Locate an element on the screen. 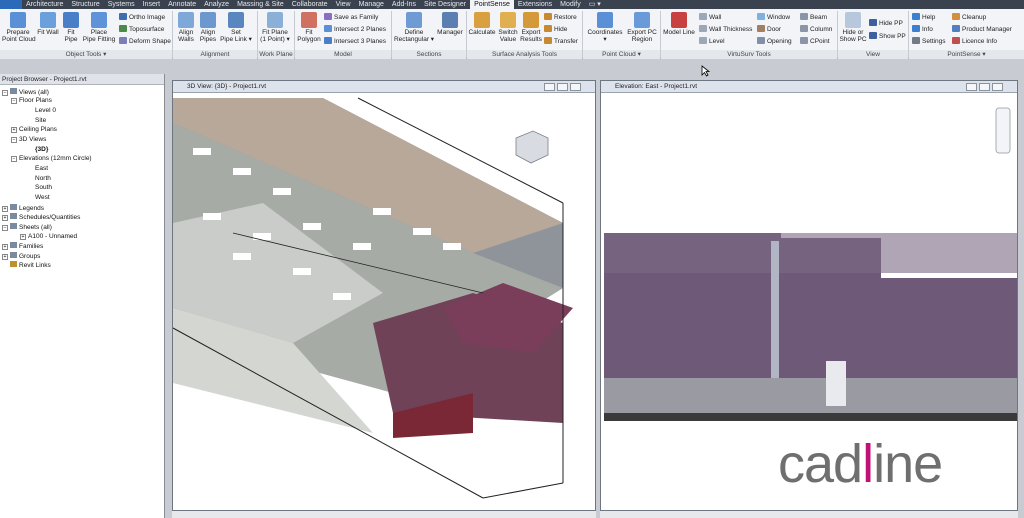  tab-add-ins: Add-Ins is located at coordinates (404, 4).